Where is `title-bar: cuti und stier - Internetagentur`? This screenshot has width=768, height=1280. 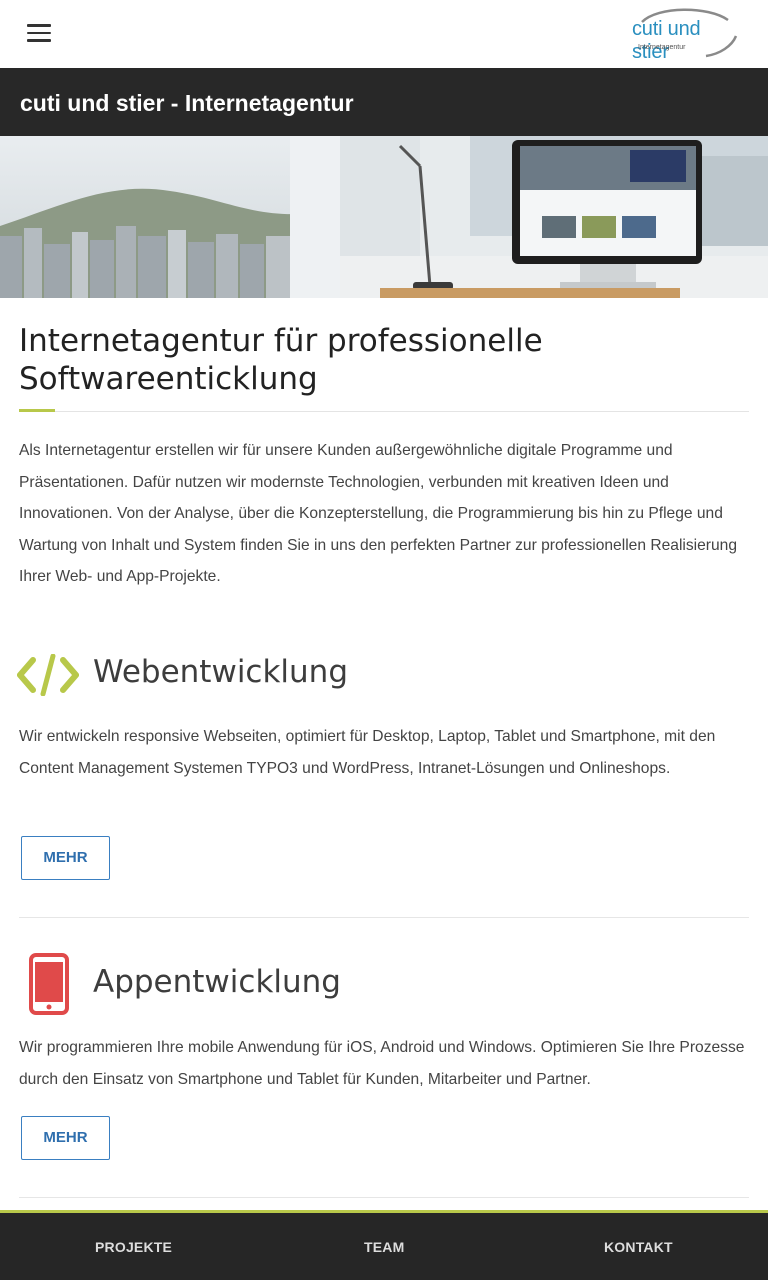
title-bar: cuti und stier - Internetagentur is located at coordinates (384, 102).